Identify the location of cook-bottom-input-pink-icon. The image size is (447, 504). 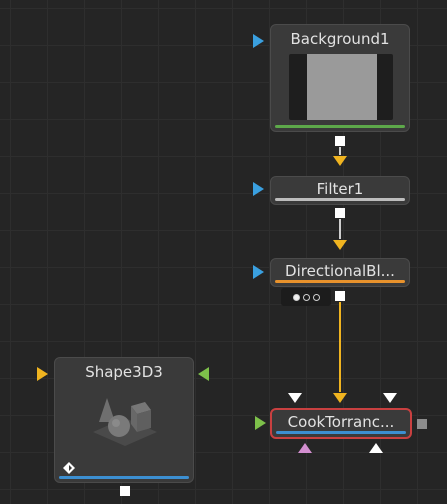
(305, 448).